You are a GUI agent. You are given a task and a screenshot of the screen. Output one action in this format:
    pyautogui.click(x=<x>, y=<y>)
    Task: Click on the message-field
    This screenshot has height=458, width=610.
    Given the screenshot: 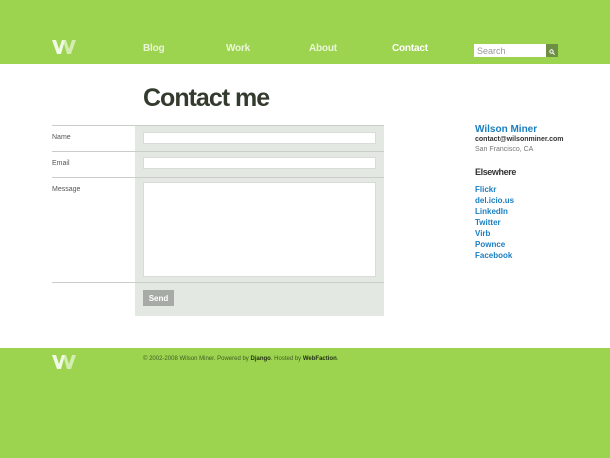 What is the action you would take?
    pyautogui.click(x=259, y=229)
    